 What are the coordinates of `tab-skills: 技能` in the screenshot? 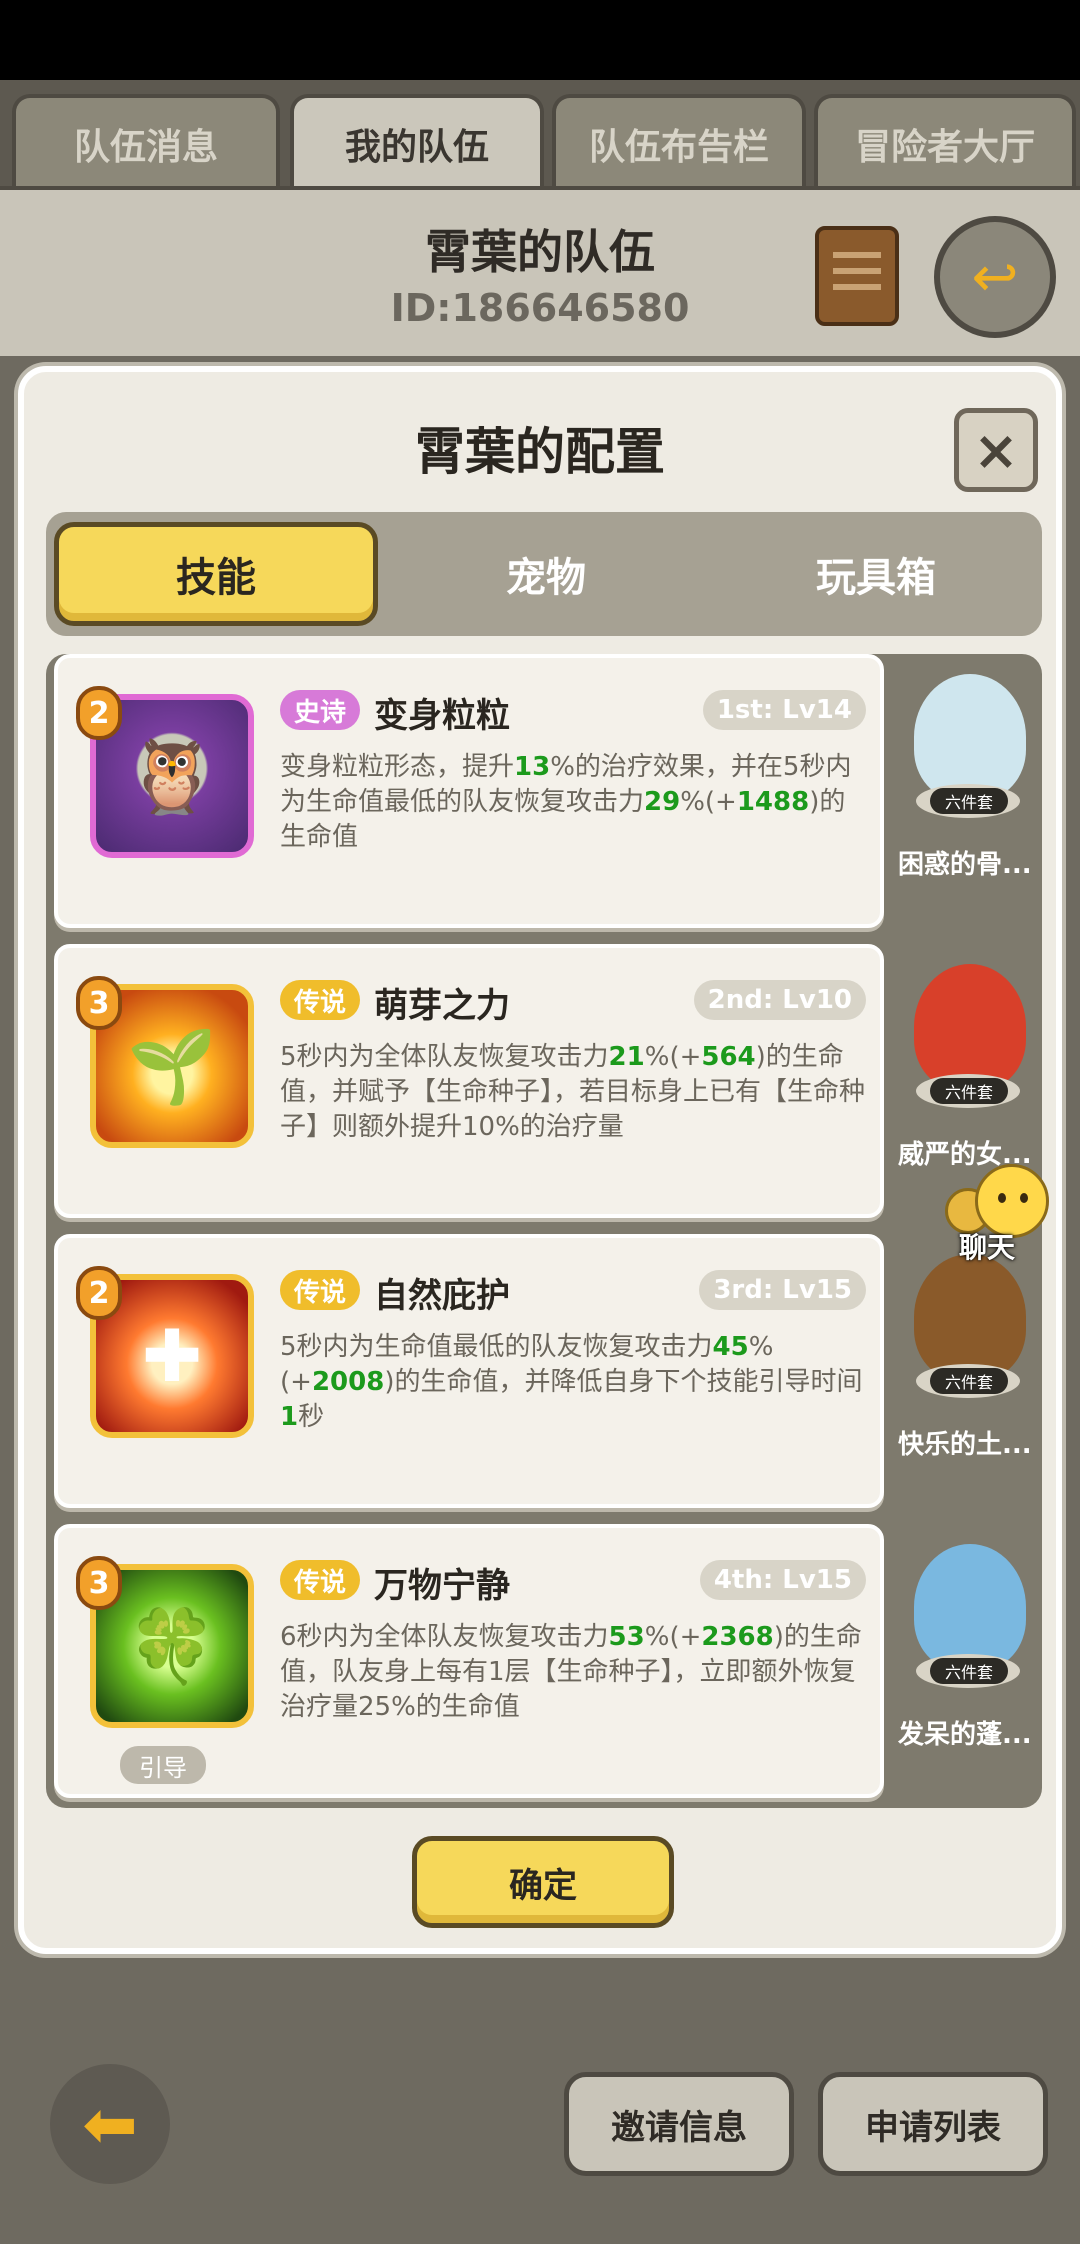 It's located at (216, 574).